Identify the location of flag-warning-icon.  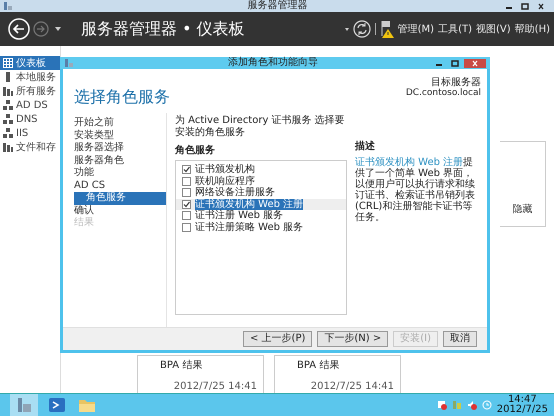
(387, 29).